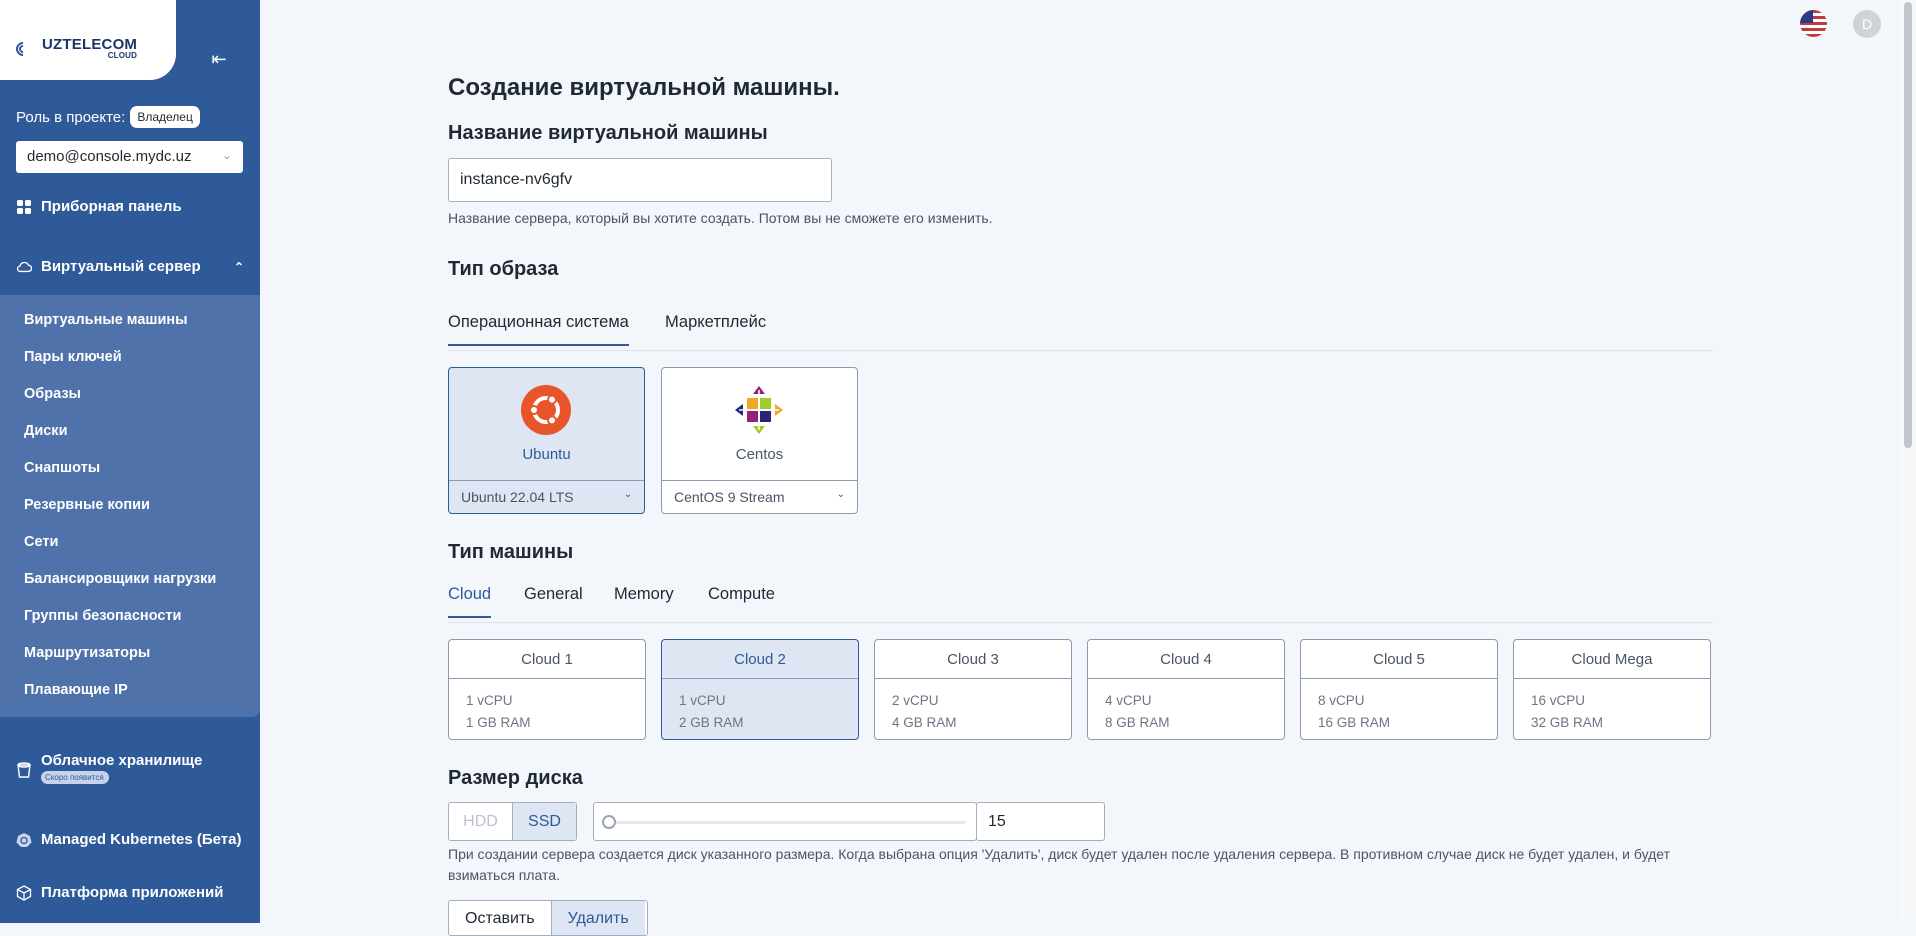  What do you see at coordinates (760, 659) in the screenshot?
I see `plan-name: Cloud 2` at bounding box center [760, 659].